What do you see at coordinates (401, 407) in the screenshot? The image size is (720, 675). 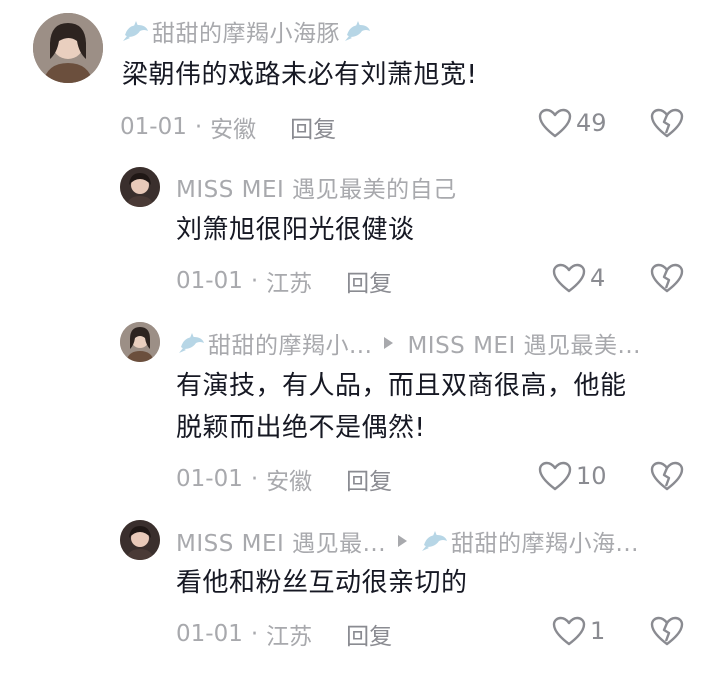 I see `comment-text: 有演技，有人品，而且双商很高，他能 脱颖而出绝不是偶然!` at bounding box center [401, 407].